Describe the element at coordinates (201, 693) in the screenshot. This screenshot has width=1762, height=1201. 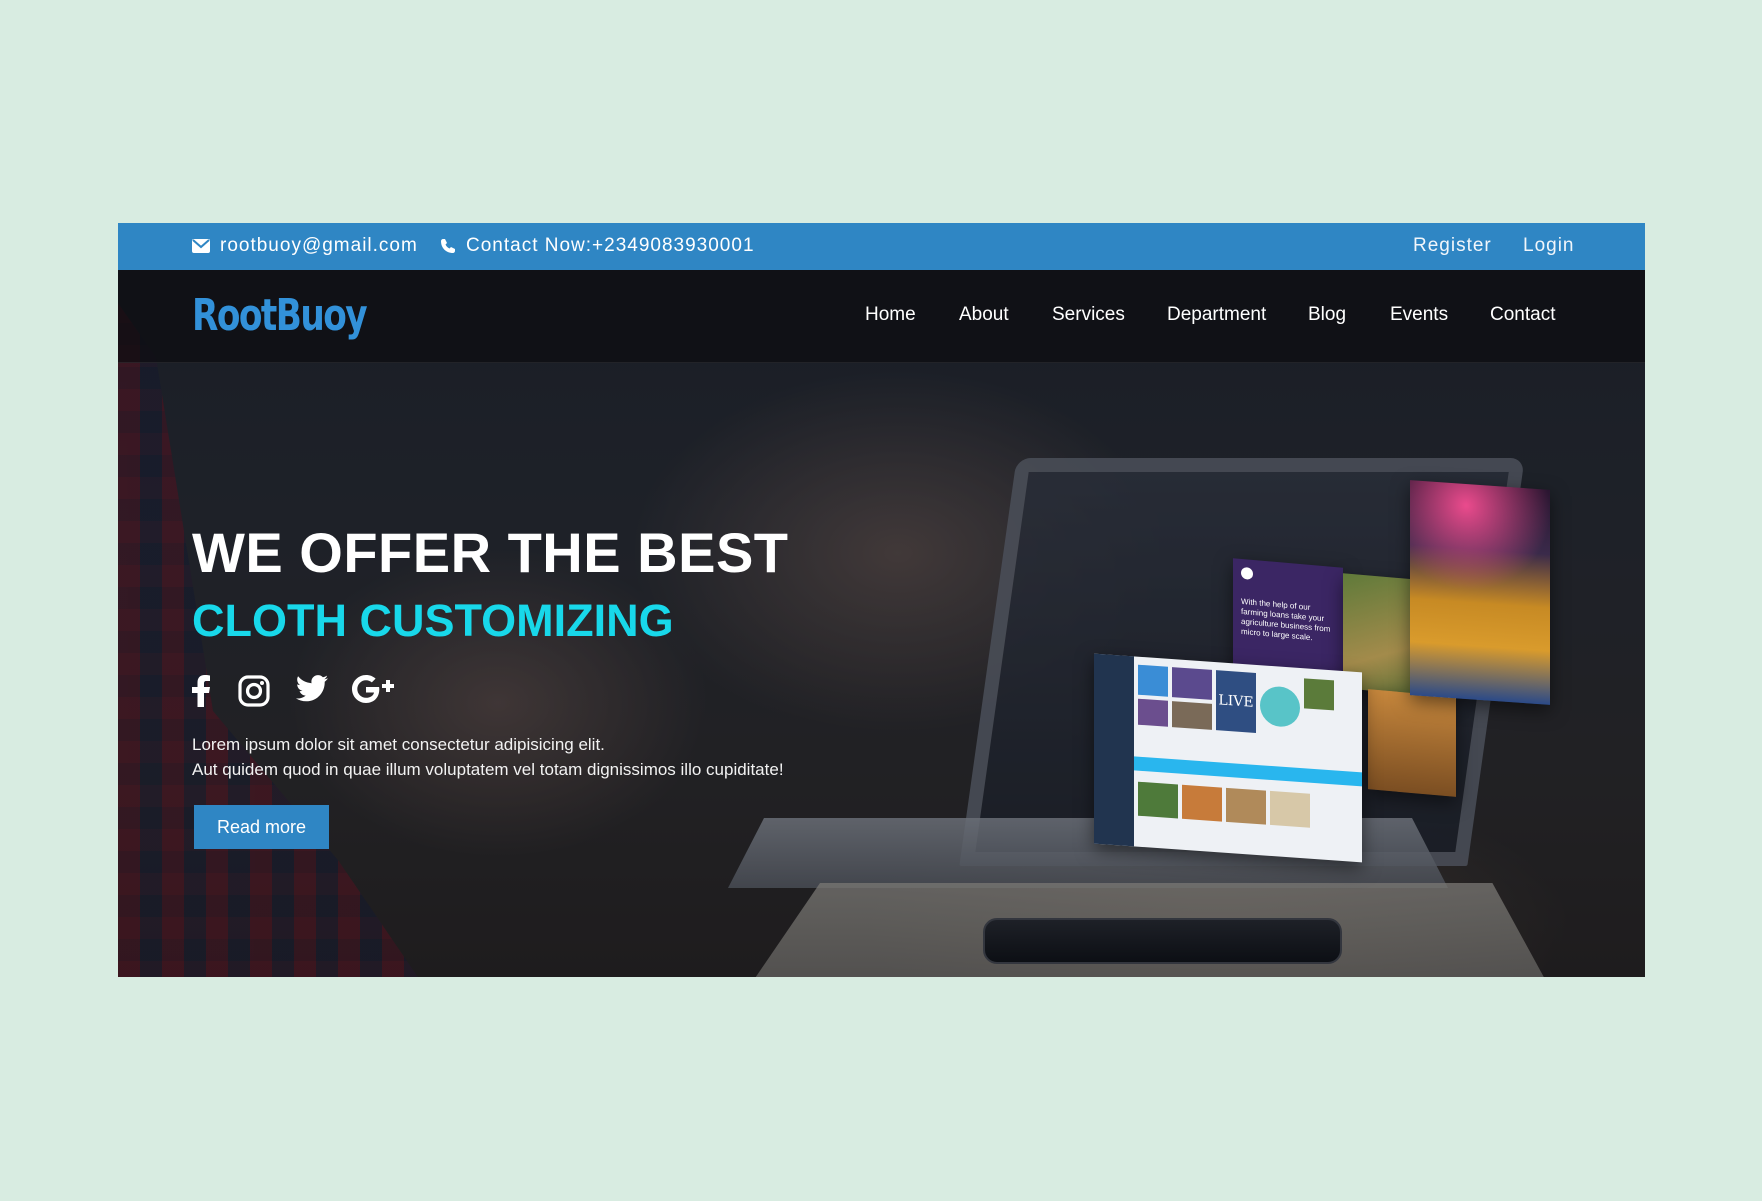
I see `facebook-icon` at that location.